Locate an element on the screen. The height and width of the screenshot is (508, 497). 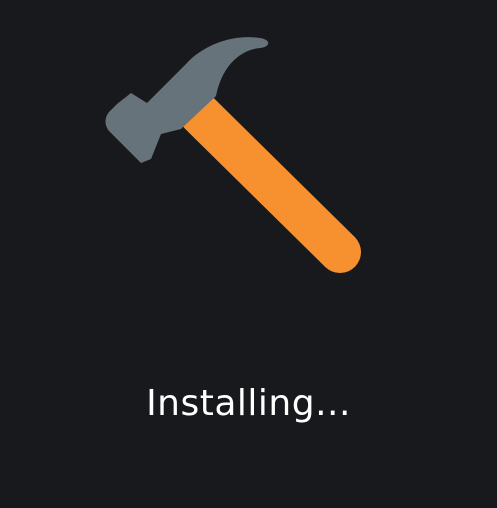
hammer-handle is located at coordinates (270, 183).